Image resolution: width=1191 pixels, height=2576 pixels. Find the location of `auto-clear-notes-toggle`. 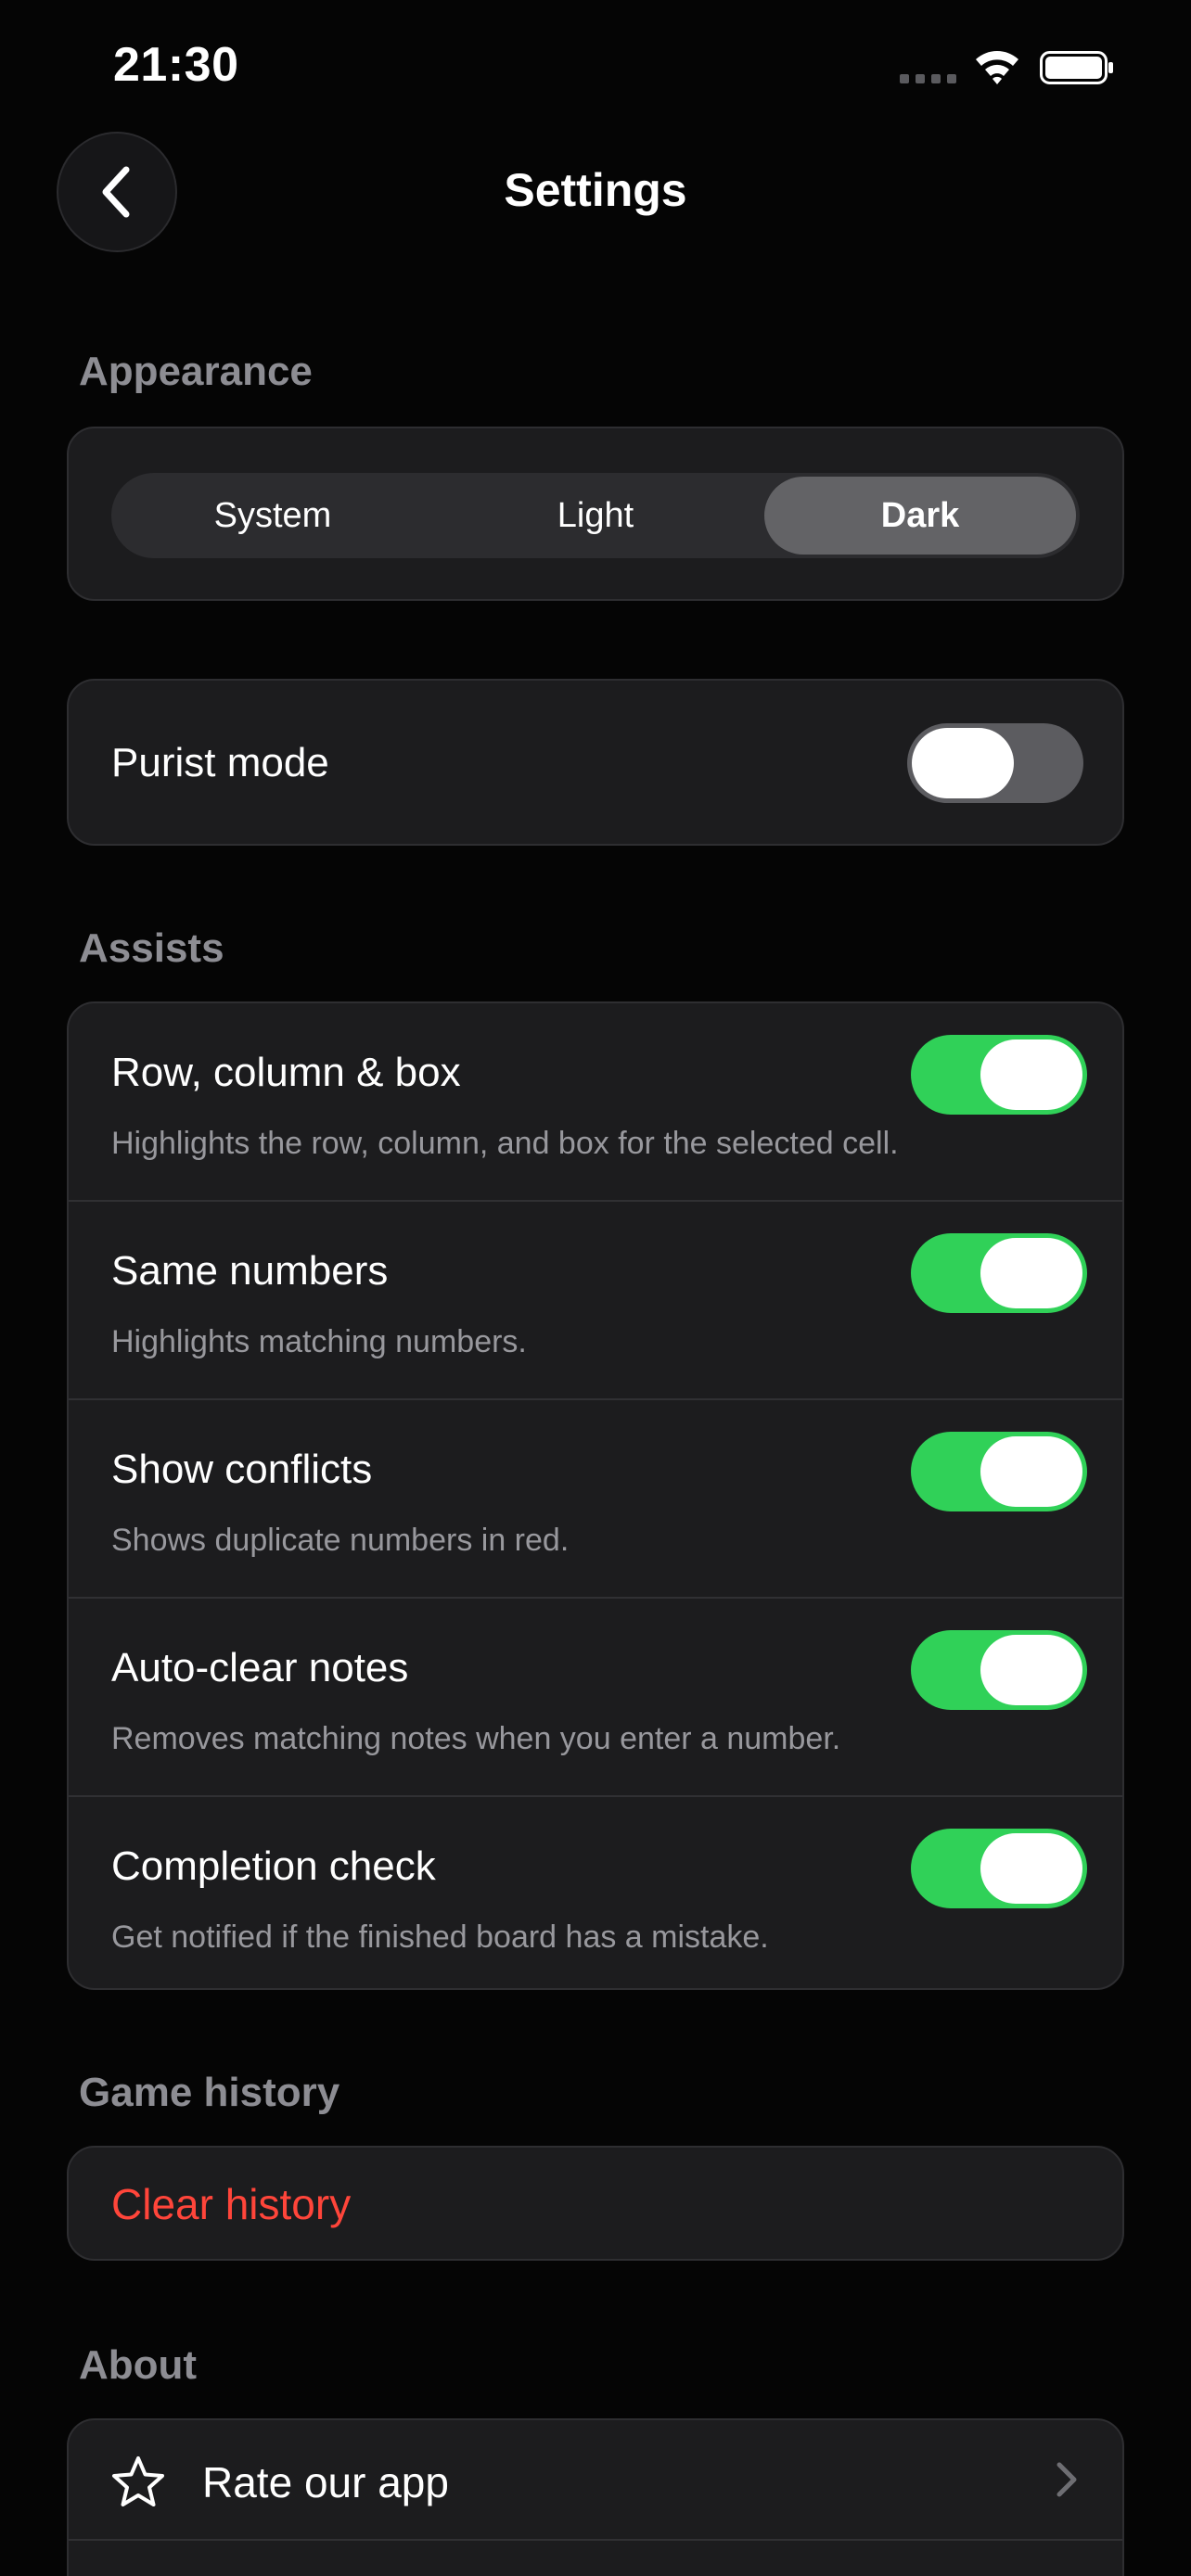

auto-clear-notes-toggle is located at coordinates (999, 1670).